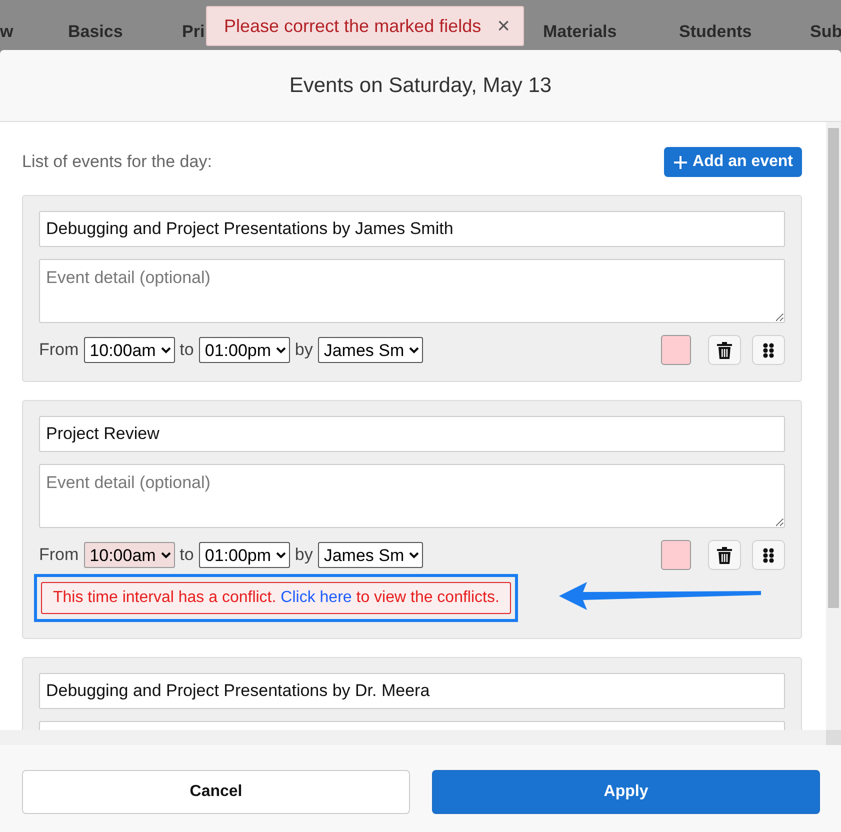 The width and height of the screenshot is (841, 832). Describe the element at coordinates (276, 598) in the screenshot. I see `conflict-message: This time interval has a conflict. Click here to view the conflicts.` at that location.